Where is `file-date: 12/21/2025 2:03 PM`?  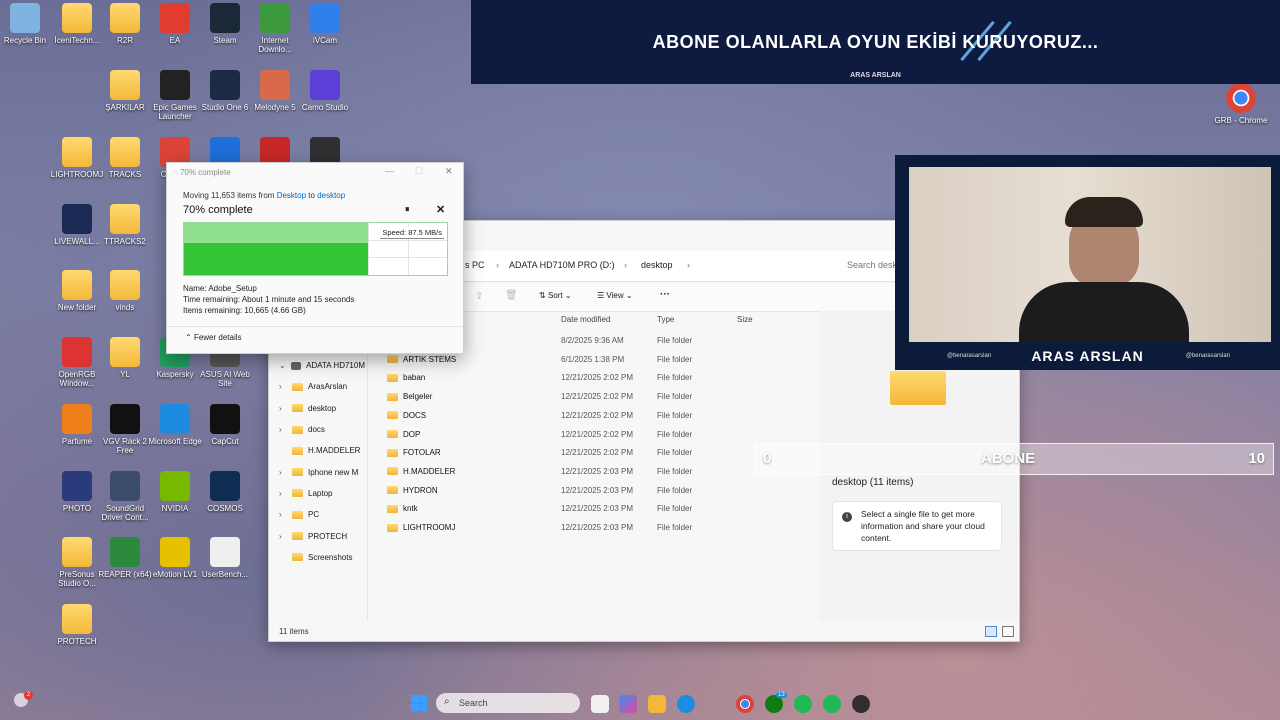
file-date: 12/21/2025 2:03 PM is located at coordinates (597, 490).